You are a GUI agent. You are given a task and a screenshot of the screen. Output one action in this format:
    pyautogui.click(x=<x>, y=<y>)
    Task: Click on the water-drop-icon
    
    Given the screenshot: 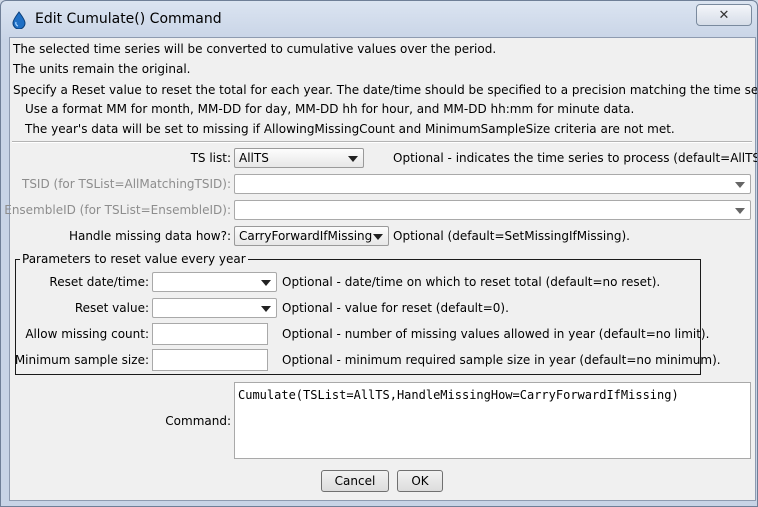 What is the action you would take?
    pyautogui.click(x=19, y=20)
    